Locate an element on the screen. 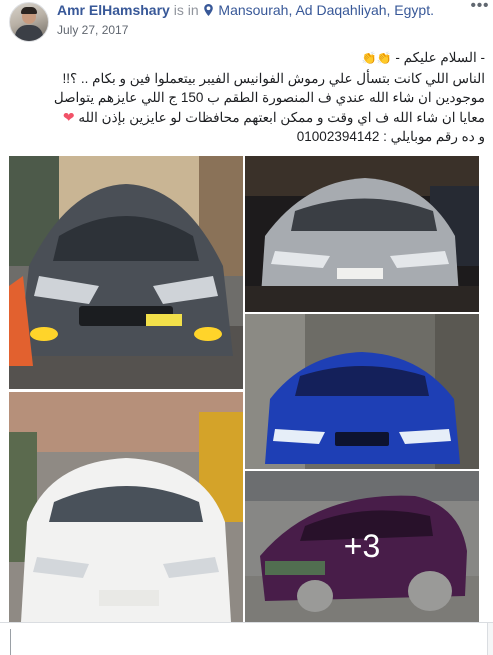 The height and width of the screenshot is (655, 493). location-link: Mansourah, Ad Daqahliyah, Egypt. is located at coordinates (326, 10).